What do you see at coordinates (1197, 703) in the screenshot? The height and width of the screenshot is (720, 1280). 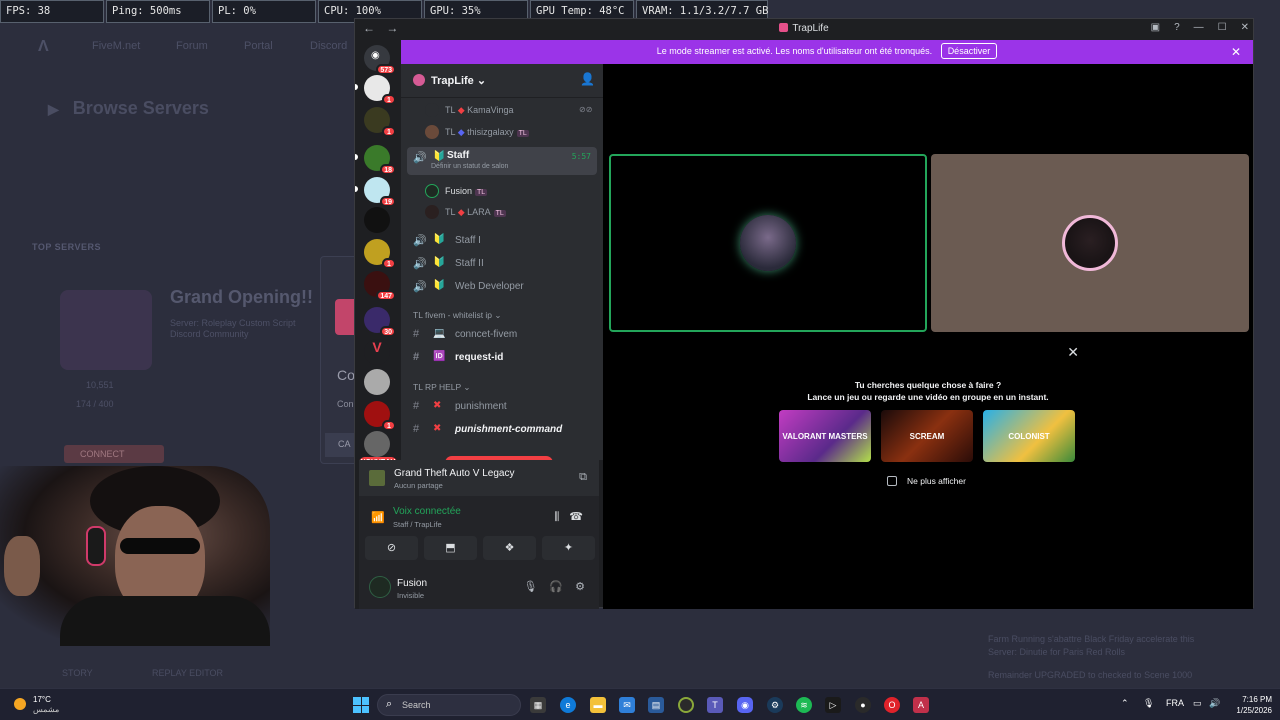 I see `network-icon: ▭` at bounding box center [1197, 703].